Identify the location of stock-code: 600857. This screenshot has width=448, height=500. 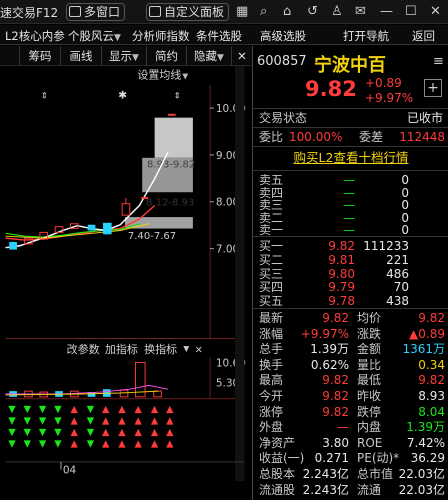
(282, 61).